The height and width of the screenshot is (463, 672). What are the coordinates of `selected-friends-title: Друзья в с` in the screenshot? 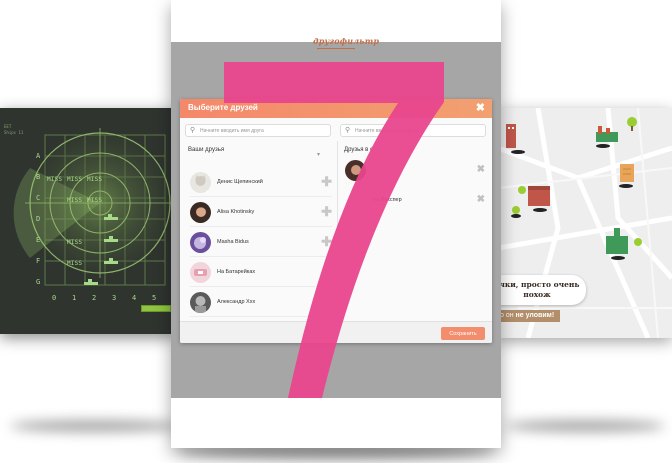 It's located at (358, 150).